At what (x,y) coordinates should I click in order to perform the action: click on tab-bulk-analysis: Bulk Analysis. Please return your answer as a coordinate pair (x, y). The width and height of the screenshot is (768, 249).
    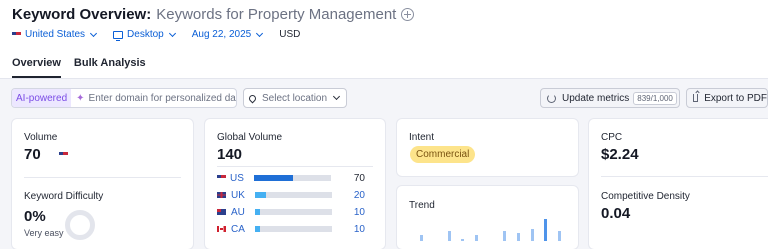
    Looking at the image, I should click on (110, 67).